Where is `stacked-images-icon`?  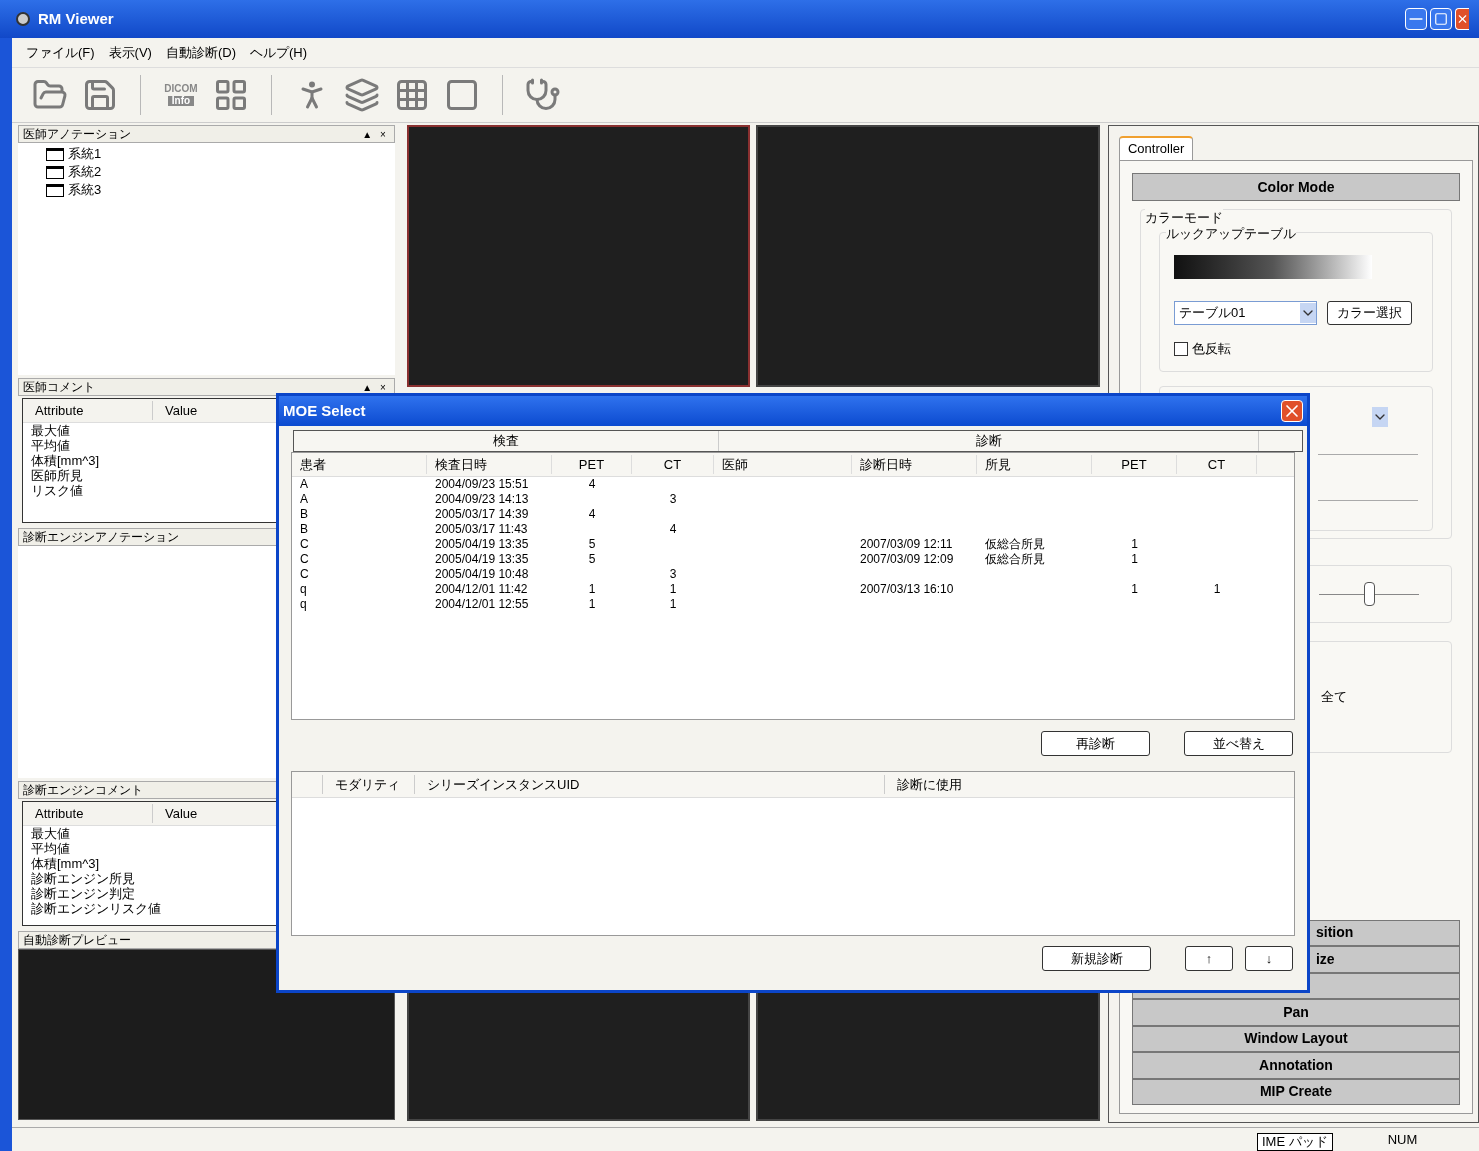 stacked-images-icon is located at coordinates (362, 95).